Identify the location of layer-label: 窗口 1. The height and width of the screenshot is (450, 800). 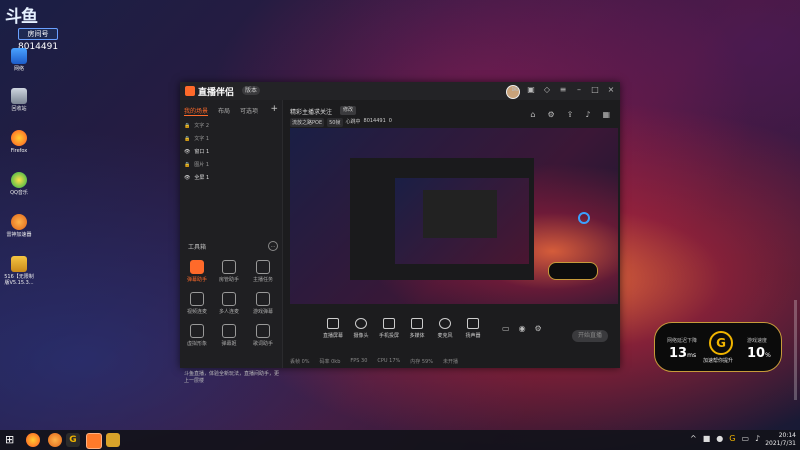
(202, 152).